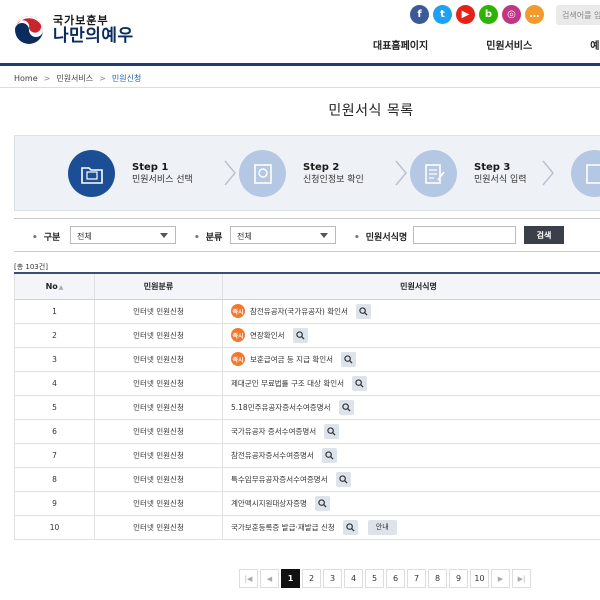 This screenshot has width=600, height=600. I want to click on type-label: 구분, so click(46, 236).